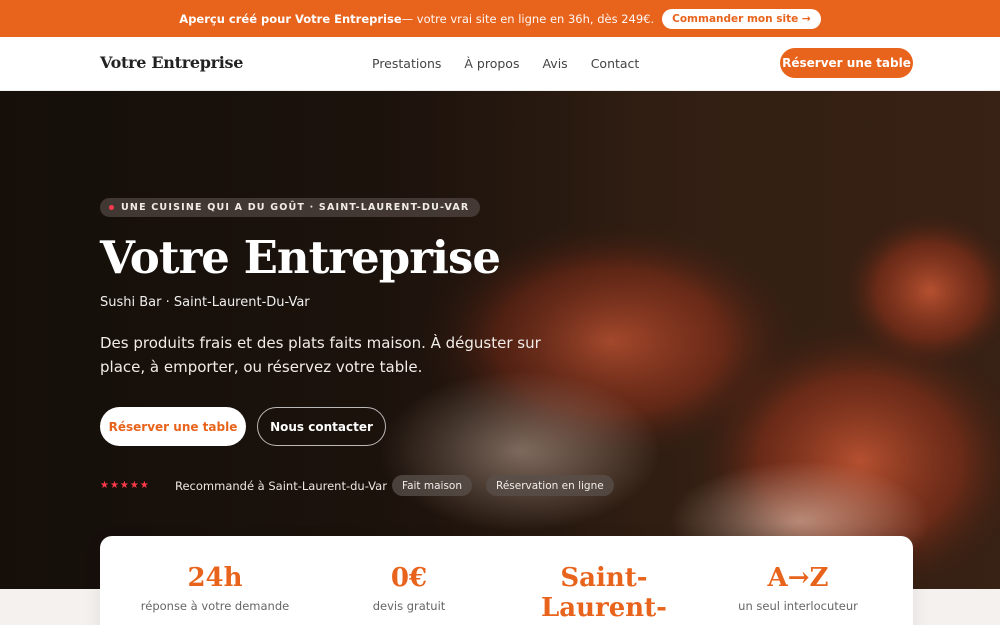 The height and width of the screenshot is (625, 1000). I want to click on stat-value: Saint-Laurent-du-, so click(604, 594).